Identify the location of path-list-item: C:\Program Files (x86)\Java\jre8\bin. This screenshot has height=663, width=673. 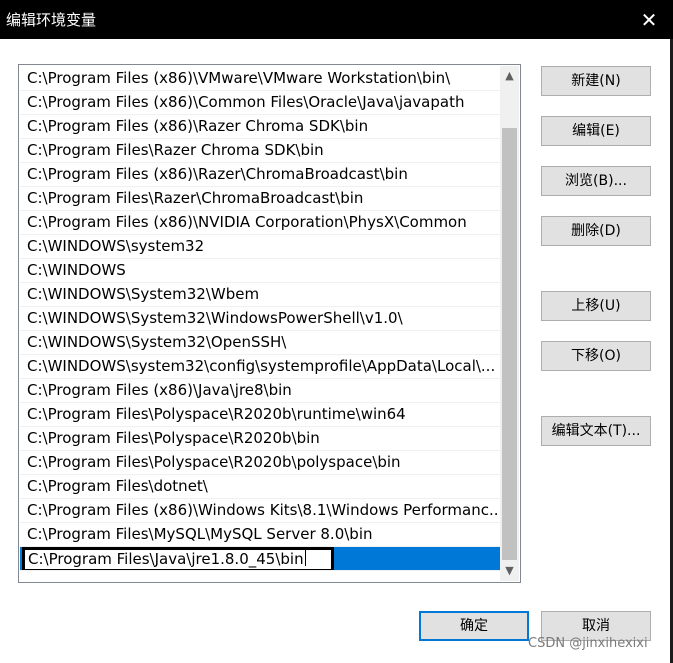
(260, 391).